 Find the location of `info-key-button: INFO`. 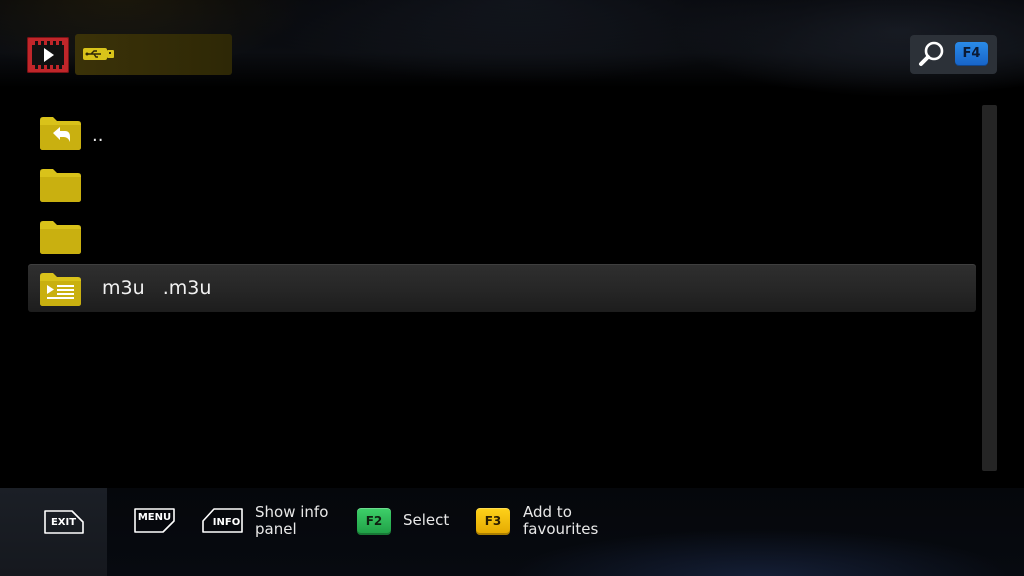

info-key-button: INFO is located at coordinates (222, 521).